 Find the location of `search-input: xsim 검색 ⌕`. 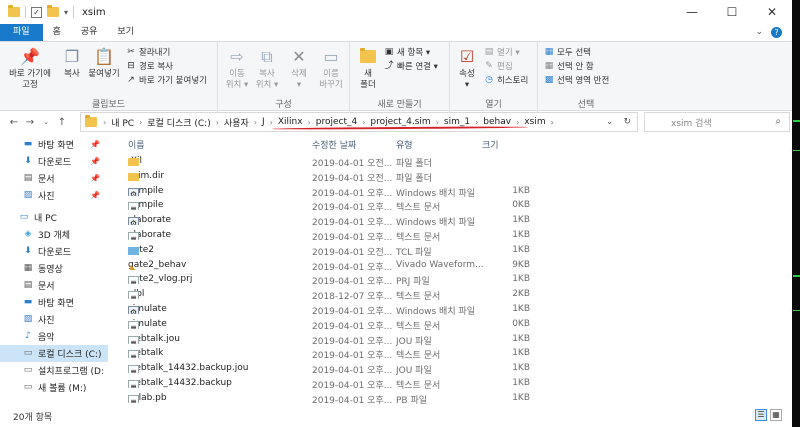

search-input: xsim 검색 ⌕ is located at coordinates (717, 122).